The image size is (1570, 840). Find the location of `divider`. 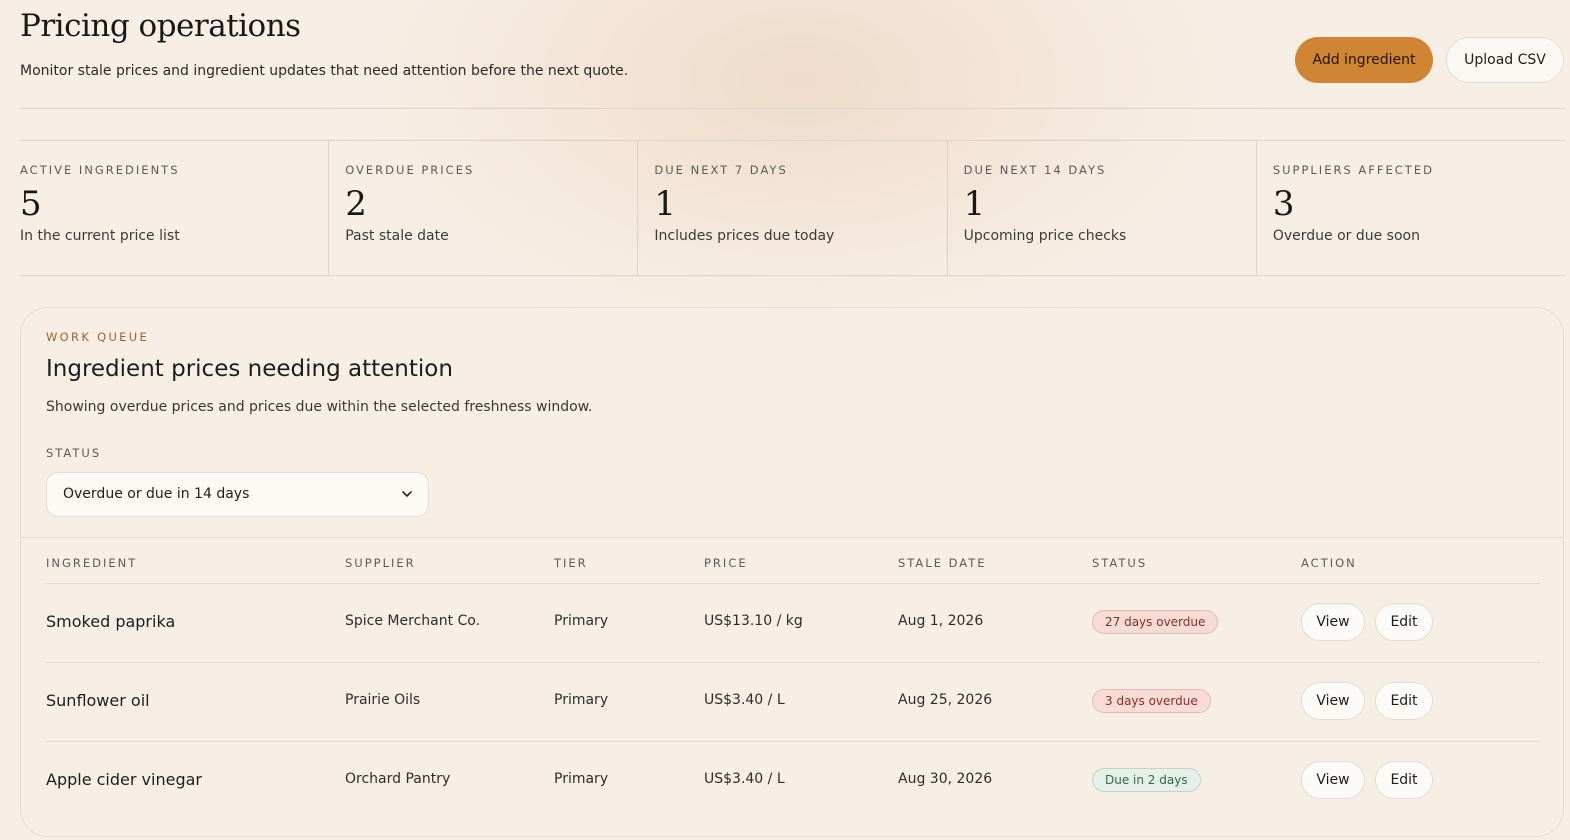

divider is located at coordinates (792, 537).